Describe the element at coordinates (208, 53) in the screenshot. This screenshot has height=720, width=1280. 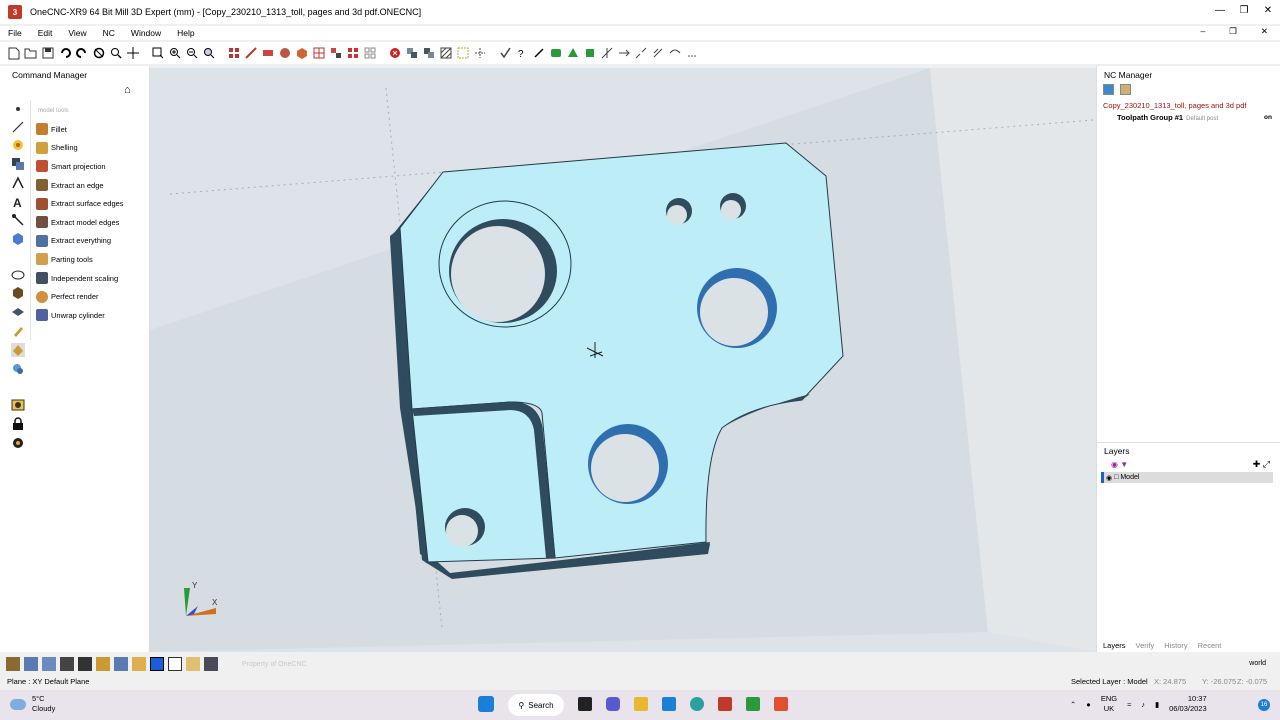
I see `zoom-all-icon` at that location.